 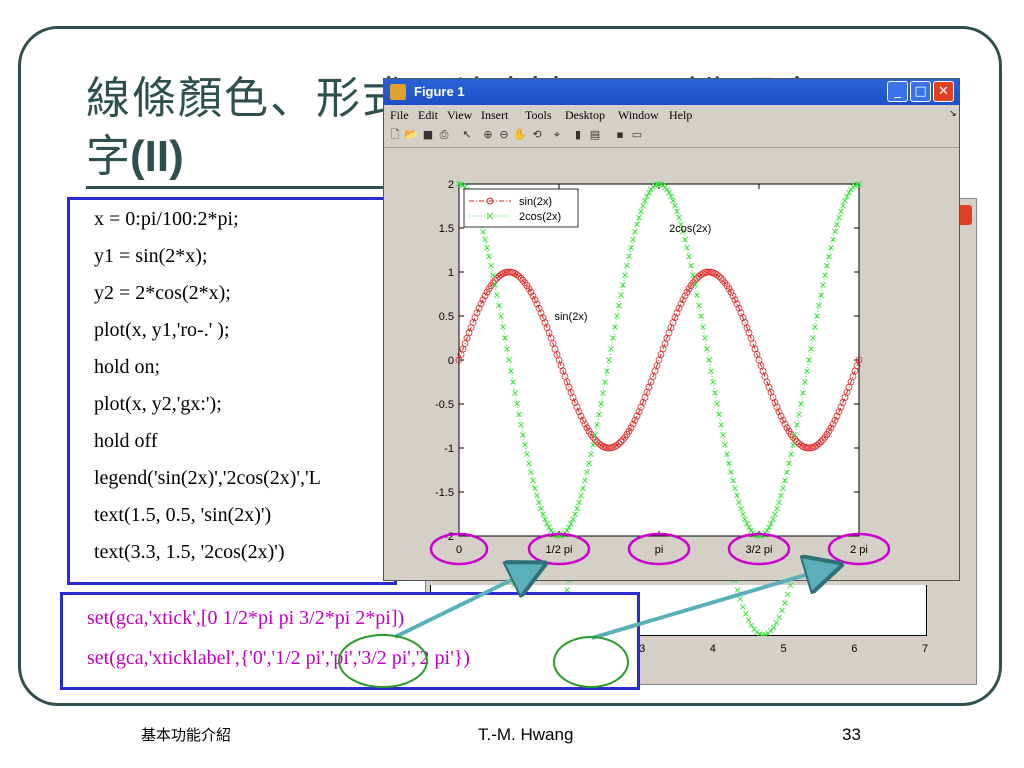 I want to click on menu-edit: Edit, so click(x=428, y=115).